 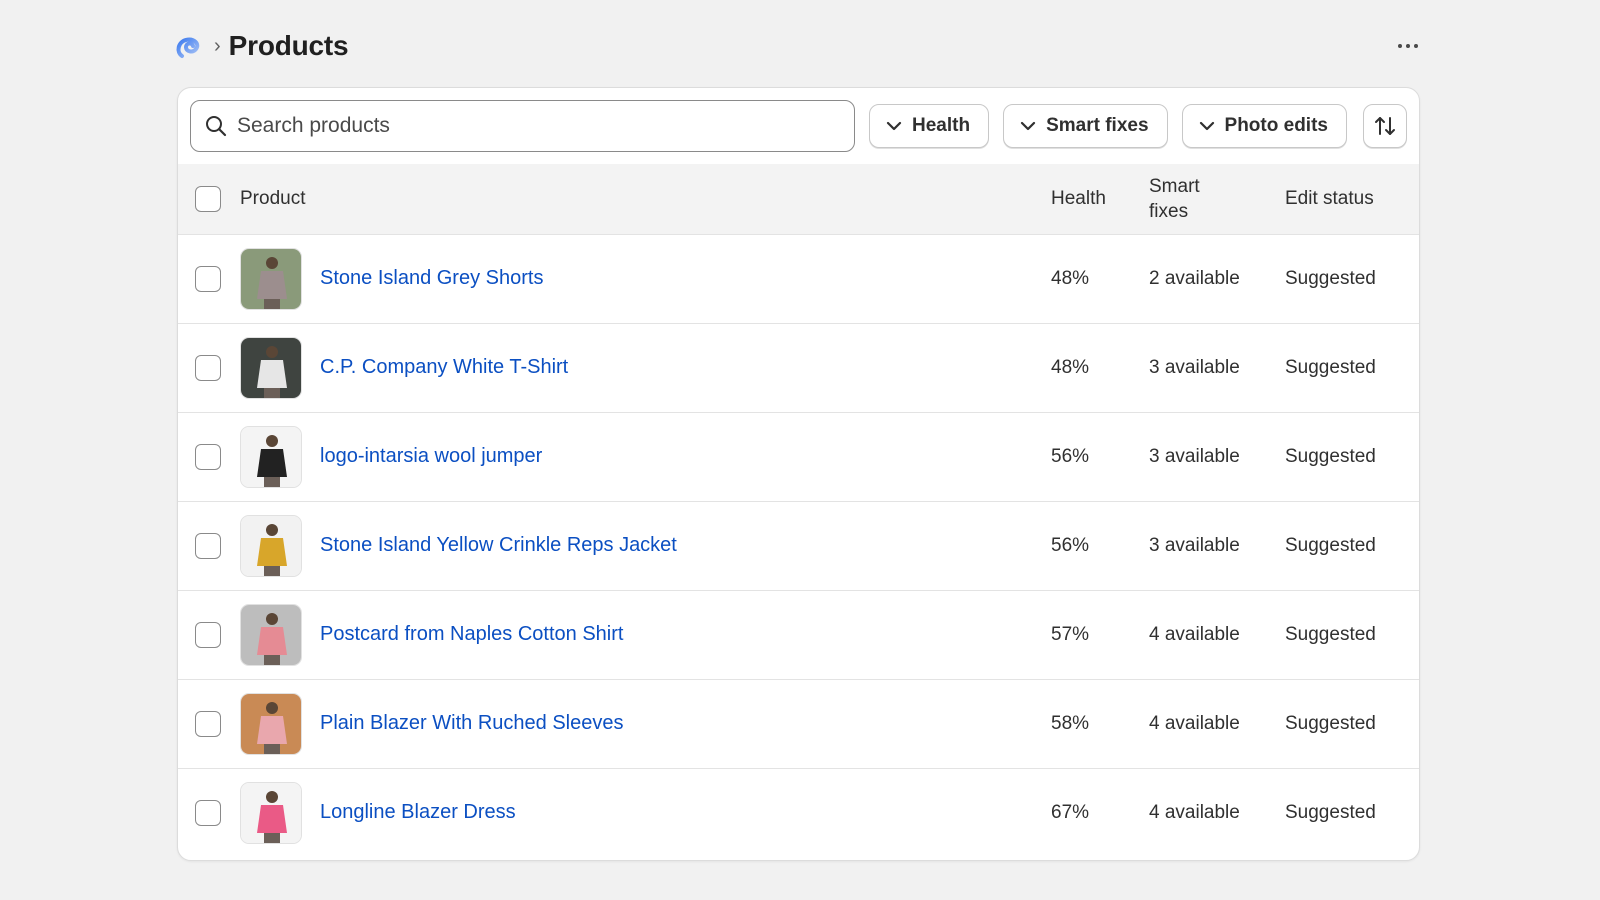 I want to click on filter-health-button: Health, so click(x=929, y=126).